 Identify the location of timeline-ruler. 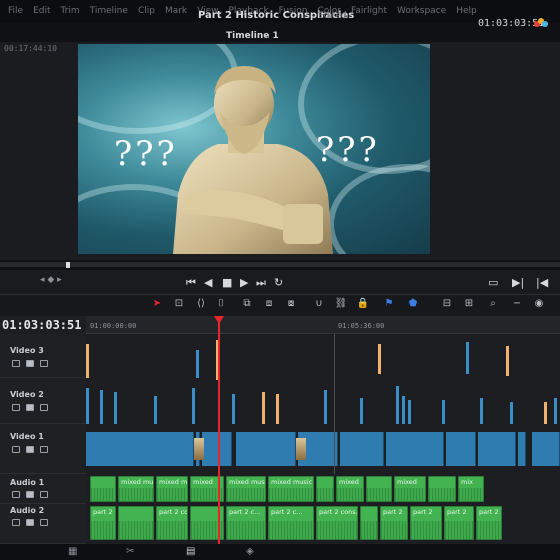
(323, 325).